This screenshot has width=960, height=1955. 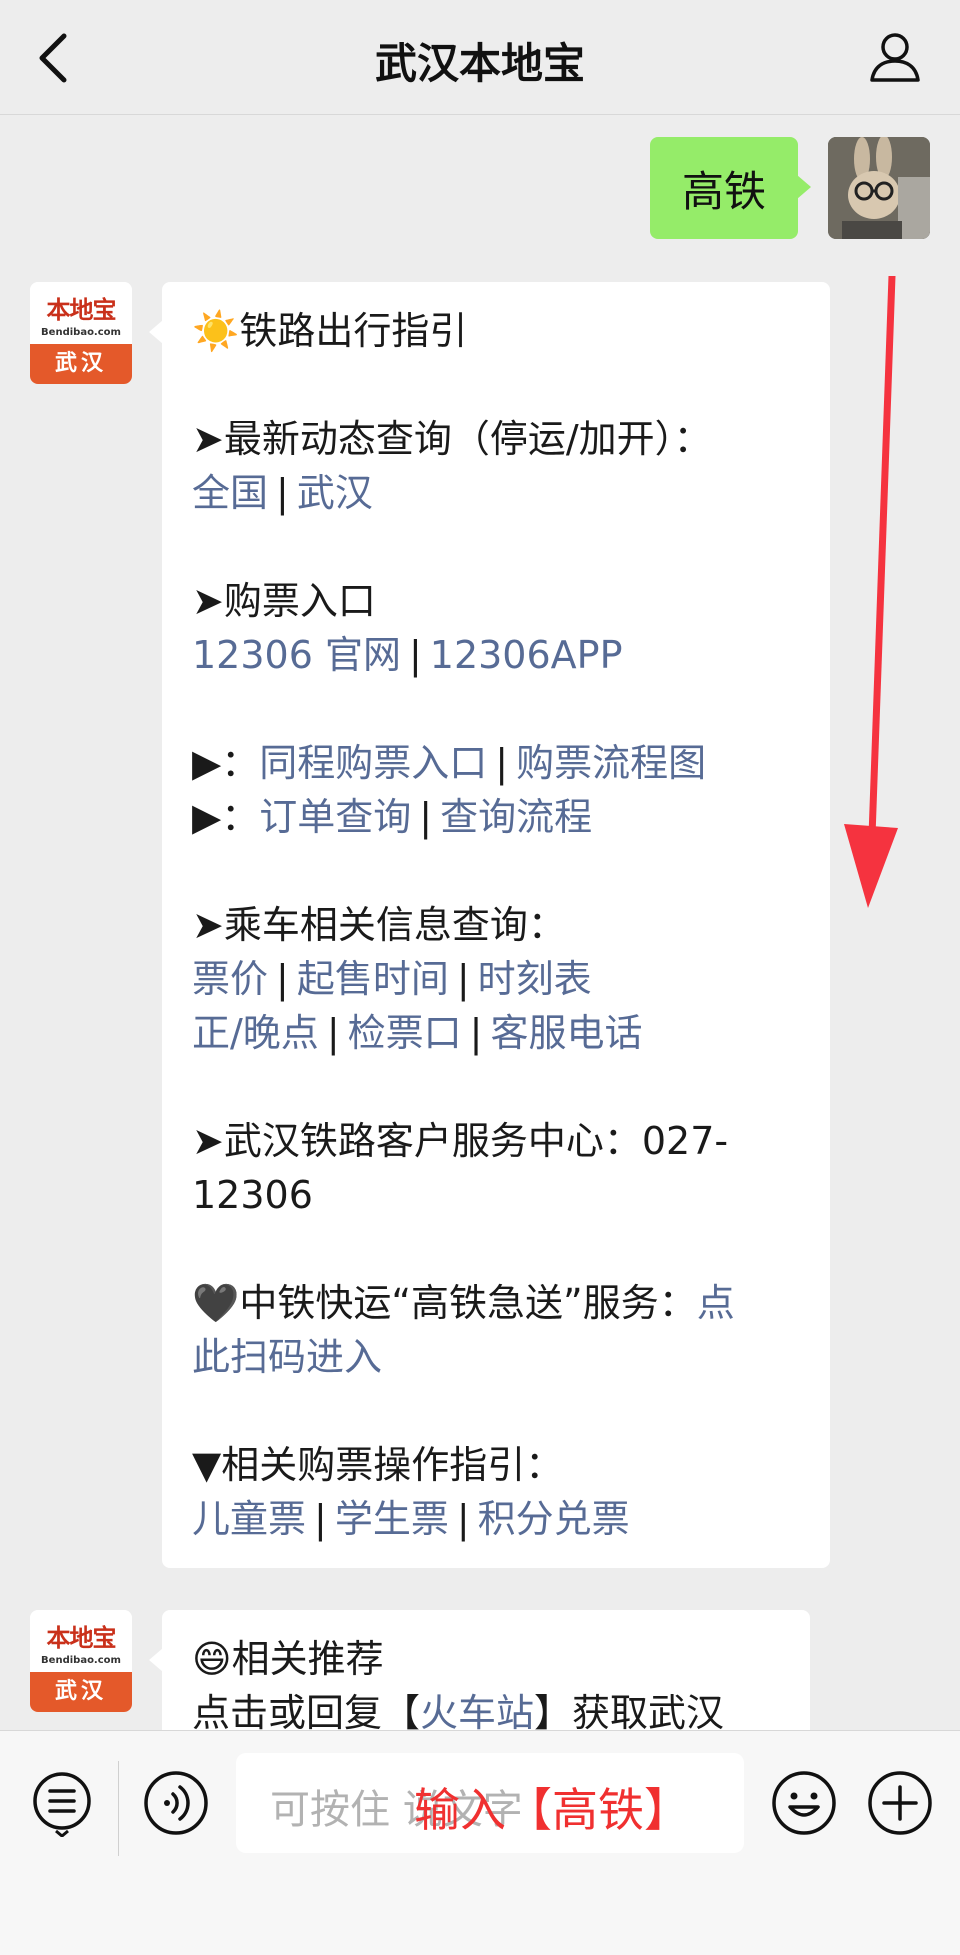 What do you see at coordinates (871, 592) in the screenshot?
I see `red-arrow-annotation` at bounding box center [871, 592].